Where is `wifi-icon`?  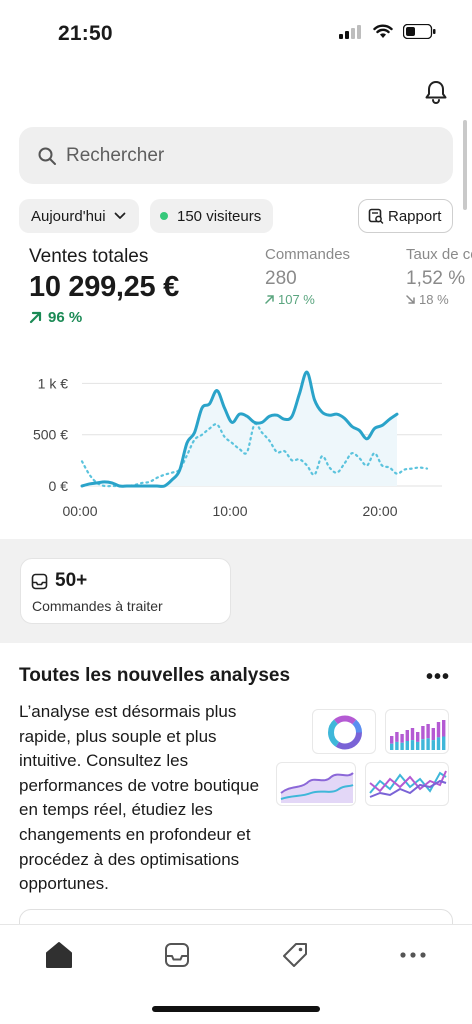 wifi-icon is located at coordinates (383, 31).